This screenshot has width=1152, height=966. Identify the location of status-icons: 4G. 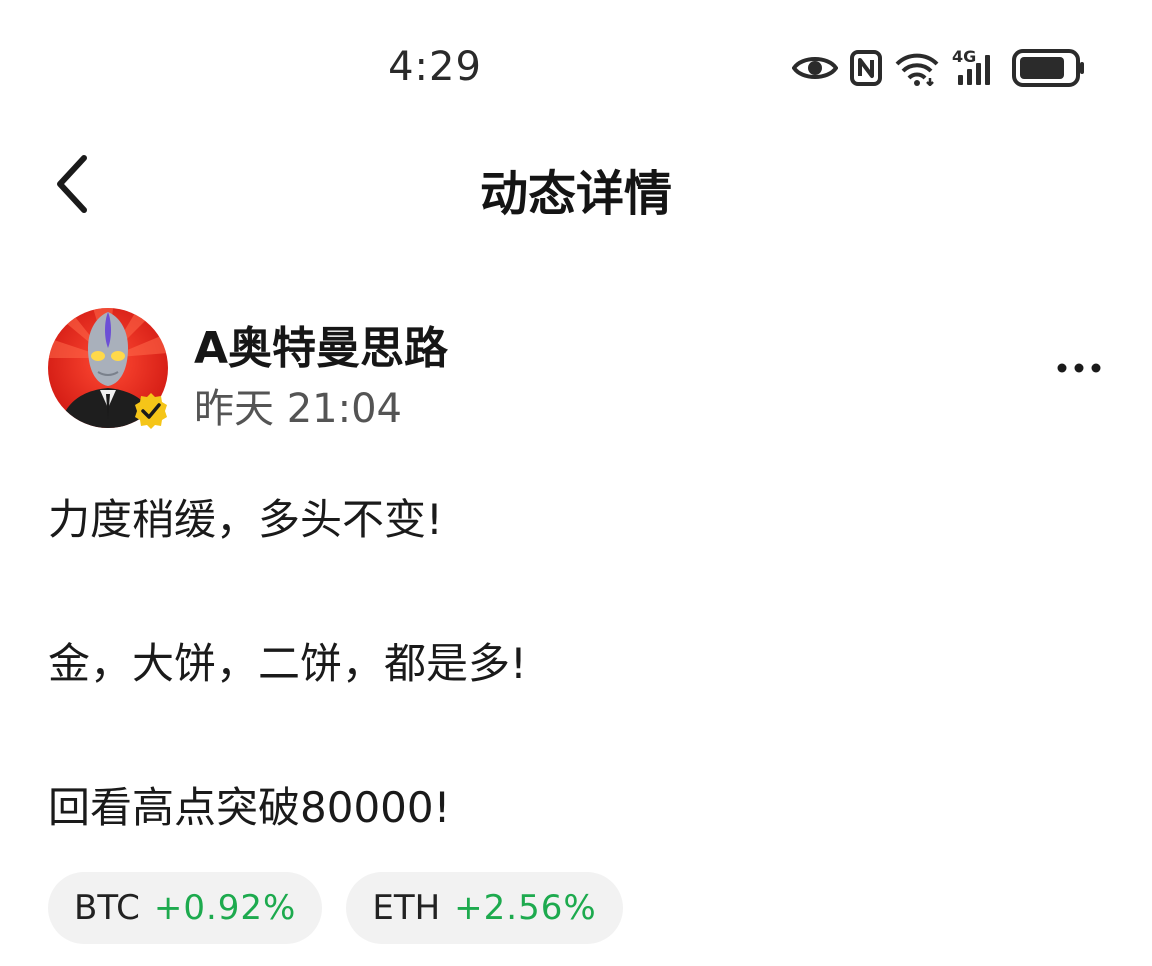
(939, 68).